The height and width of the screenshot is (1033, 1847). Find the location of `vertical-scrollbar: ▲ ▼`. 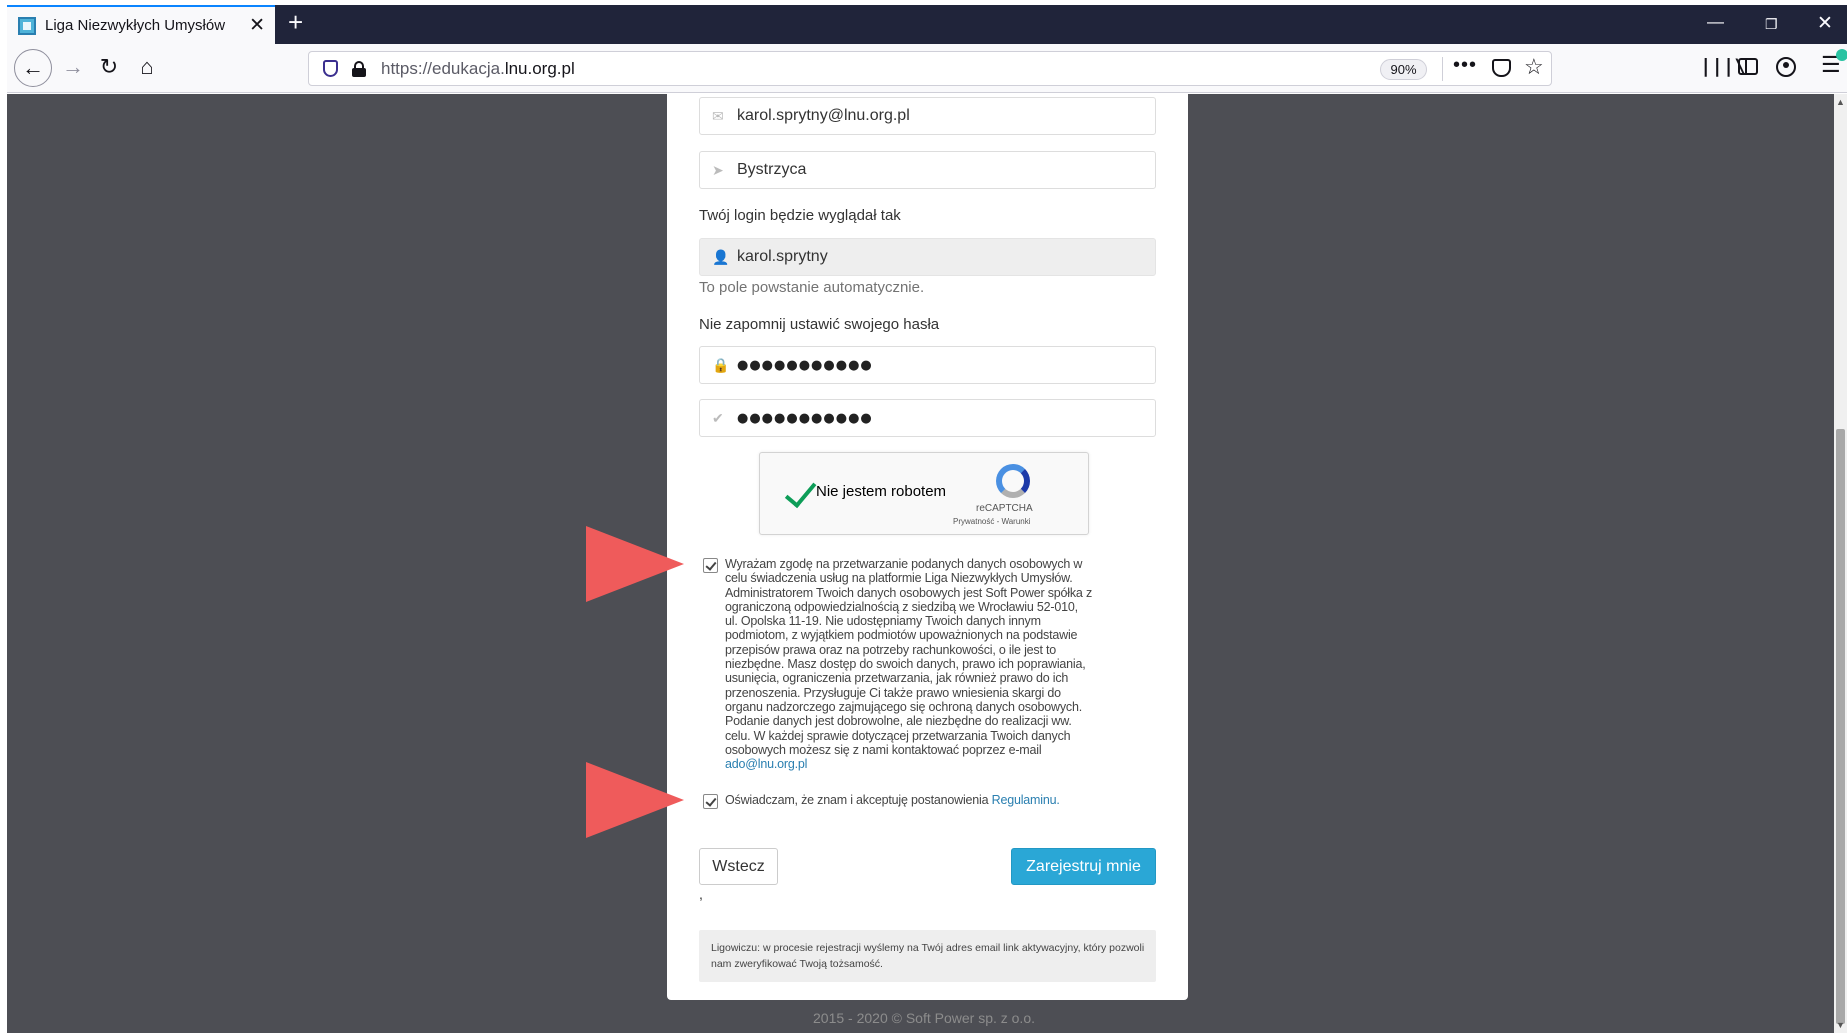

vertical-scrollbar: ▲ ▼ is located at coordinates (1840, 563).